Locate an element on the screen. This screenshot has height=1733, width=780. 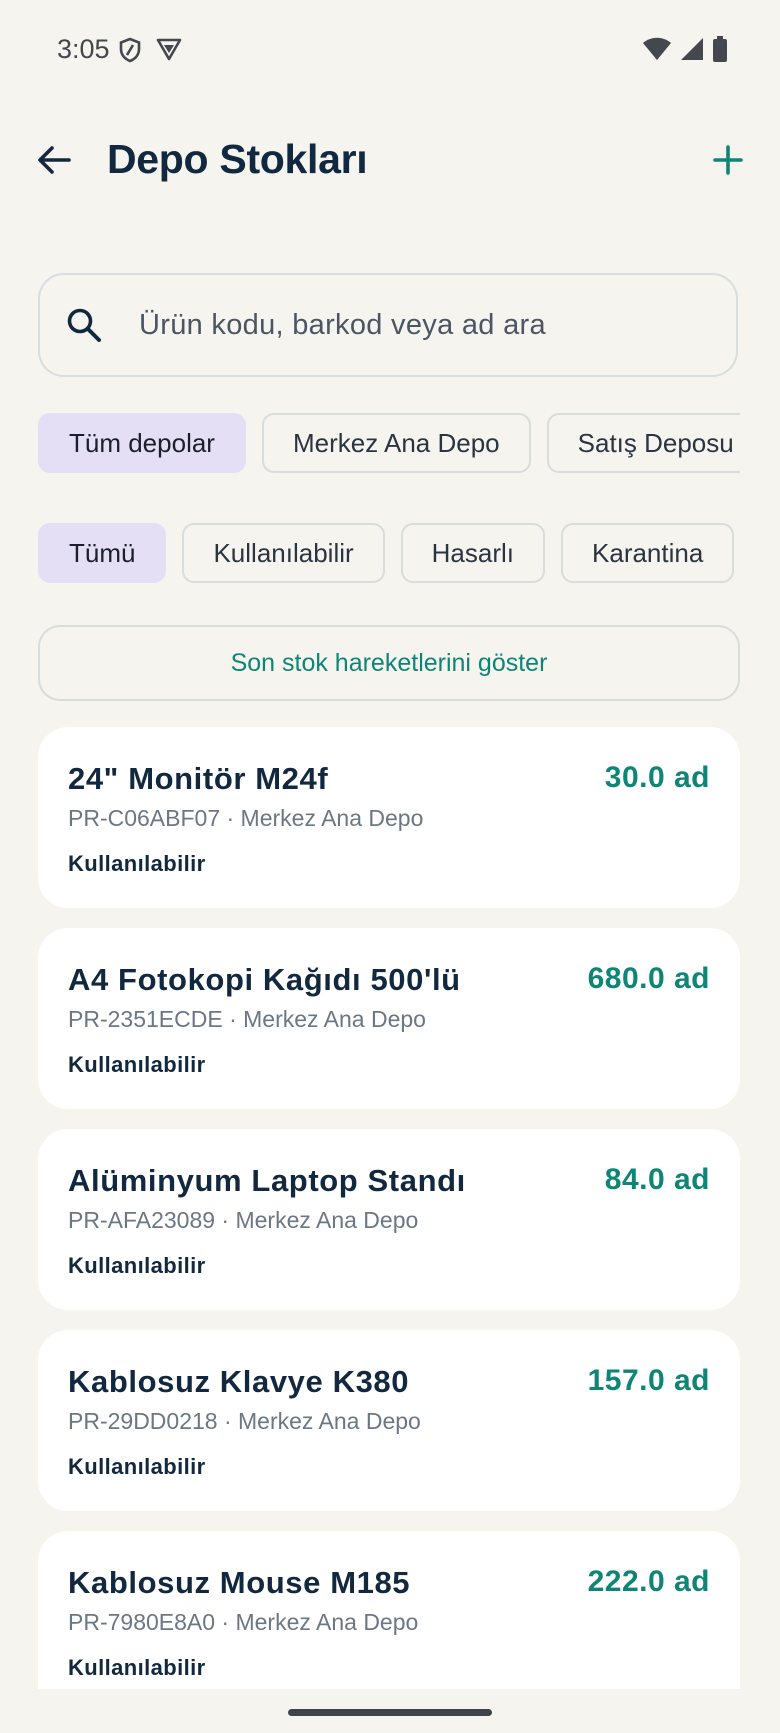
battery-icon is located at coordinates (720, 51).